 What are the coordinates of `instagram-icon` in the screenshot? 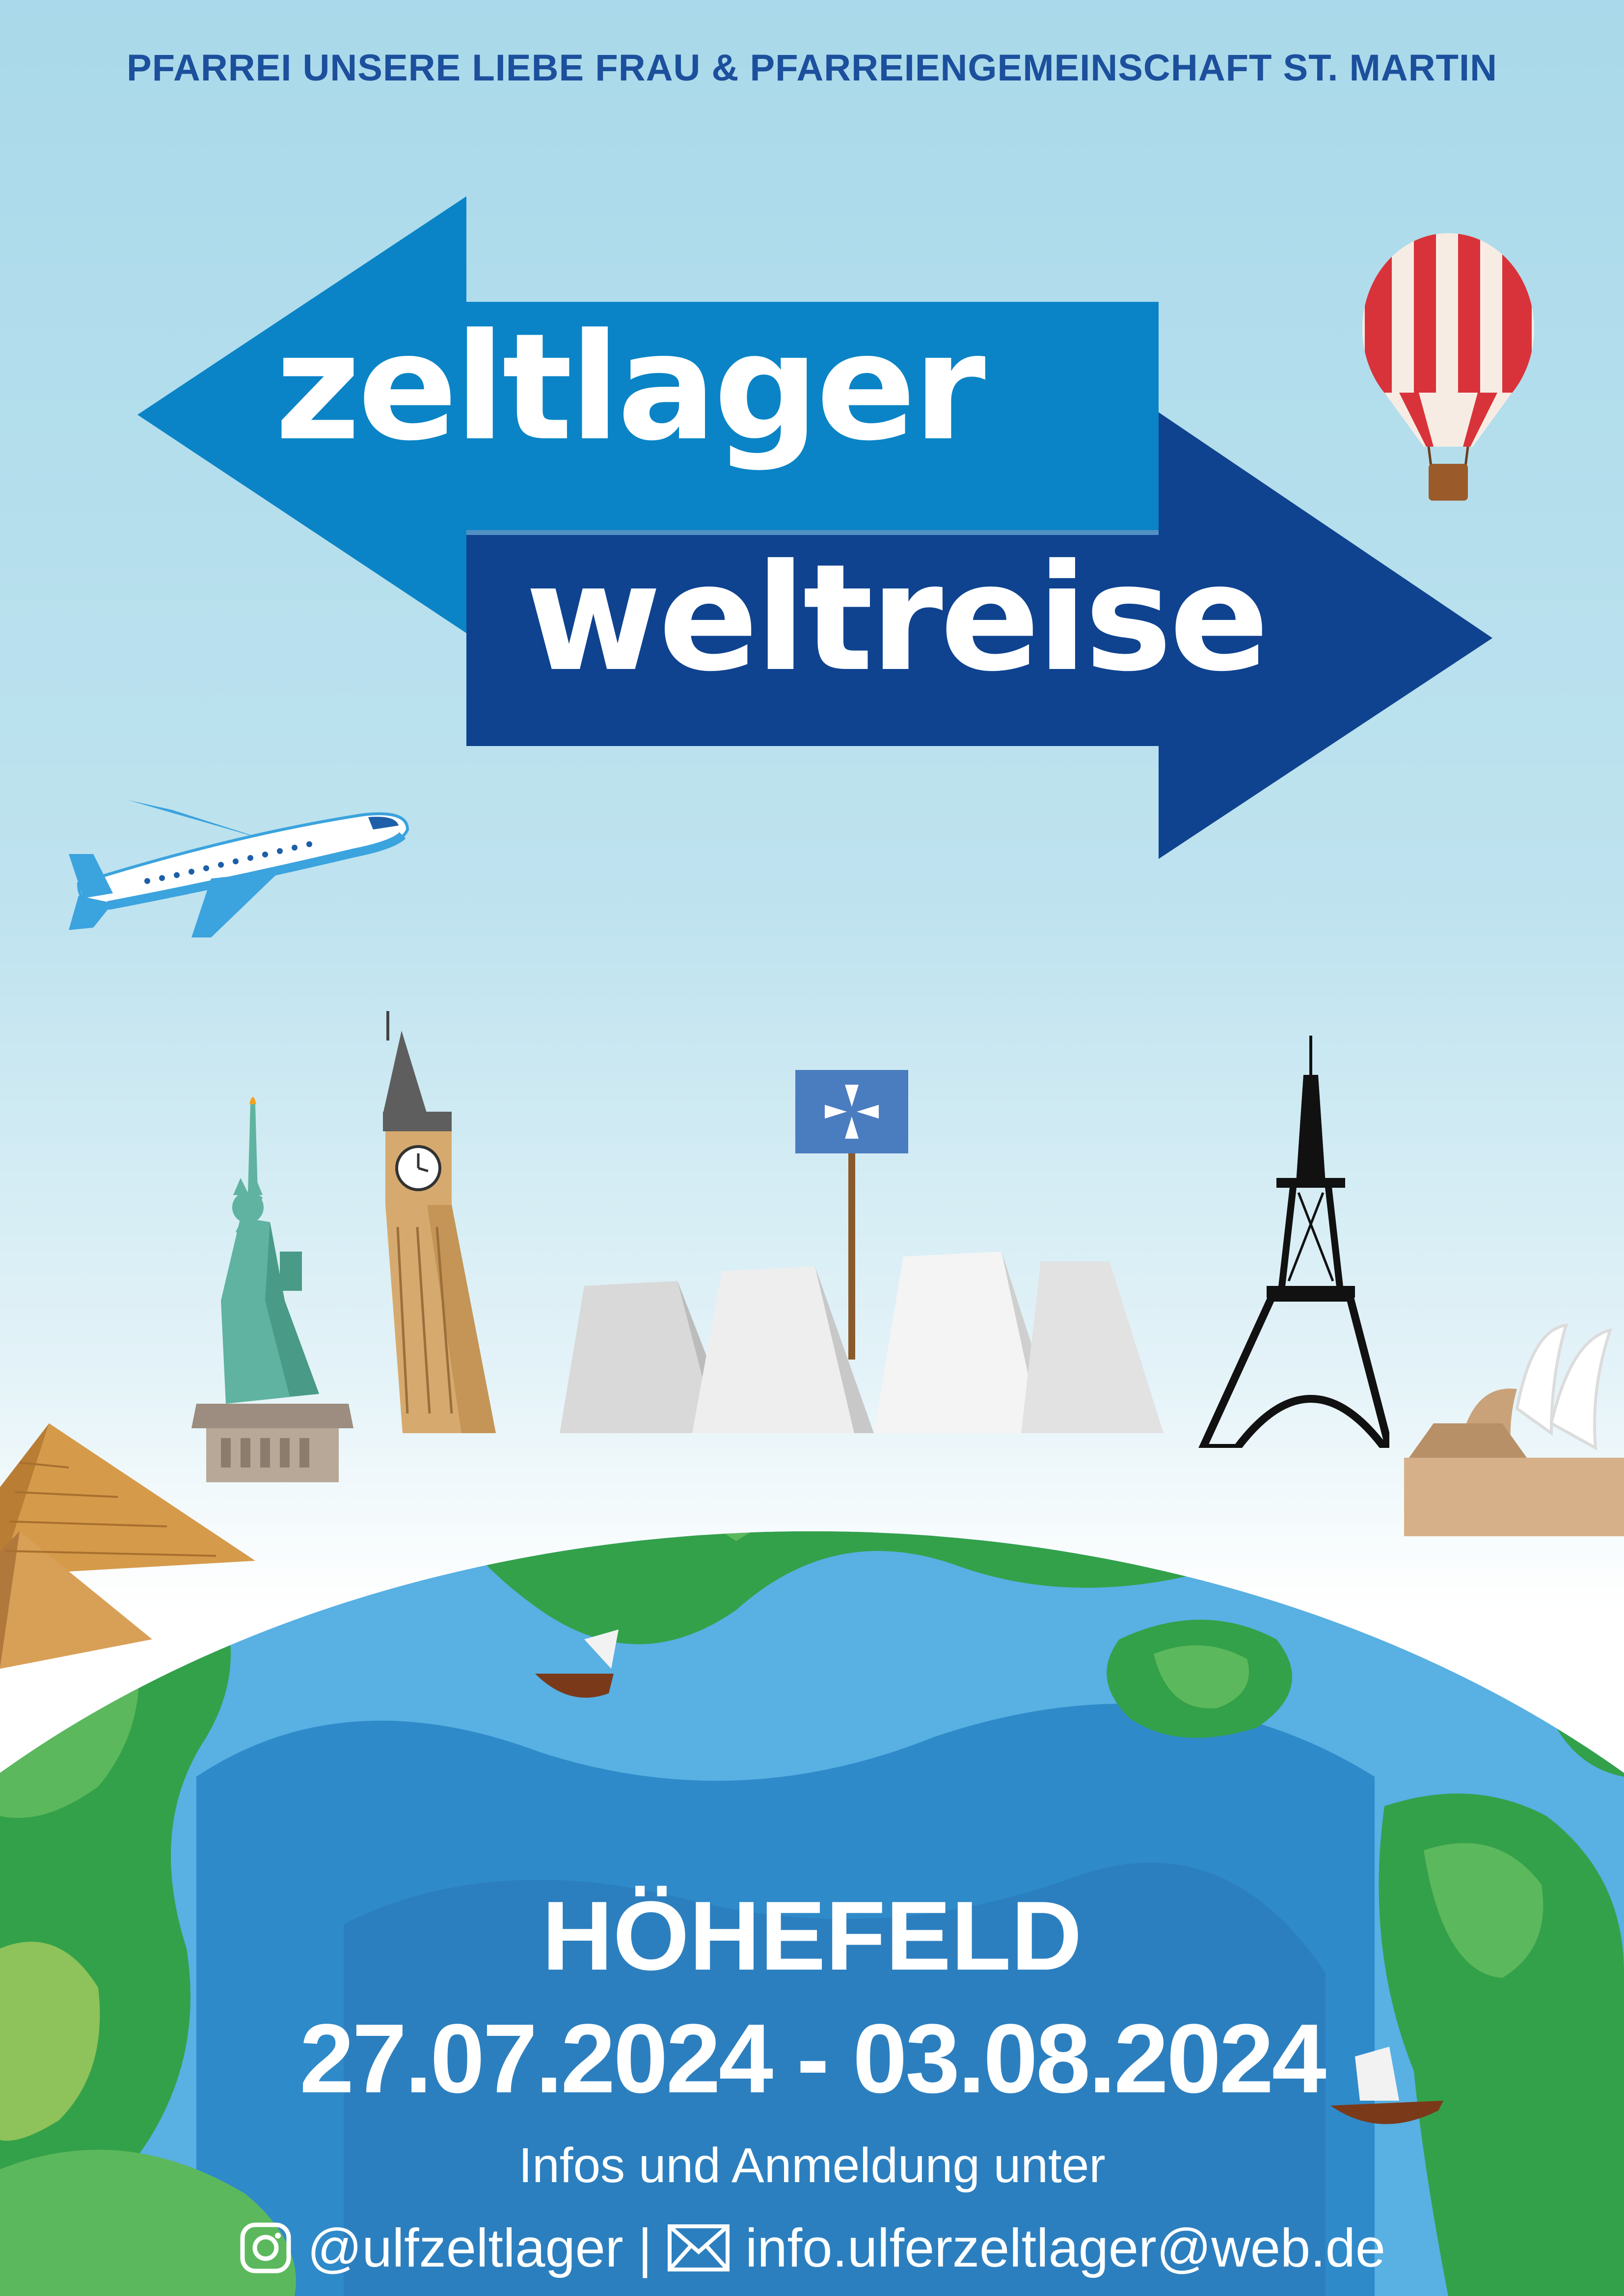 It's located at (266, 2248).